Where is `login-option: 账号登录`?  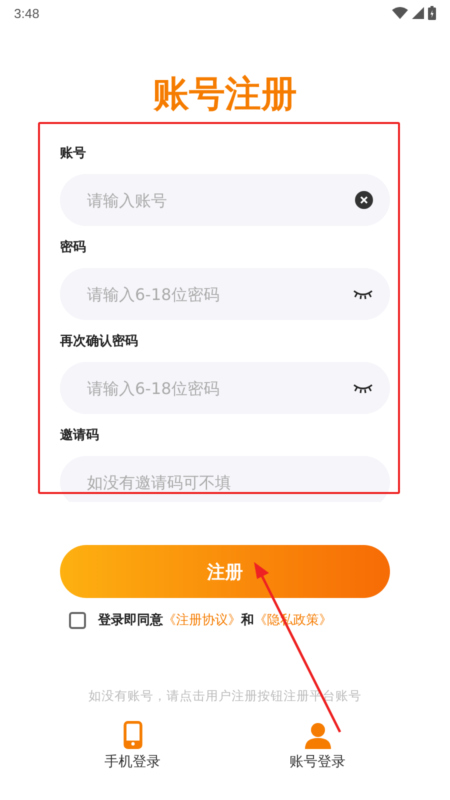 login-option: 账号登录 is located at coordinates (318, 746).